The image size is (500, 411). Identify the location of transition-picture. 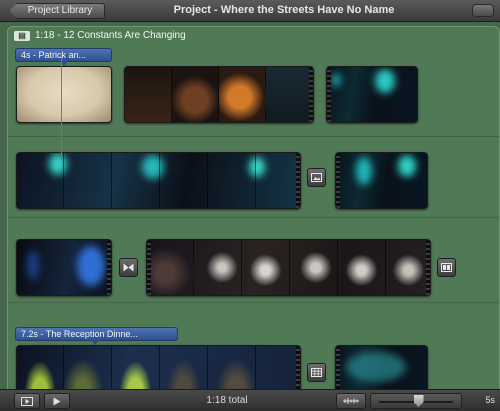
(316, 177).